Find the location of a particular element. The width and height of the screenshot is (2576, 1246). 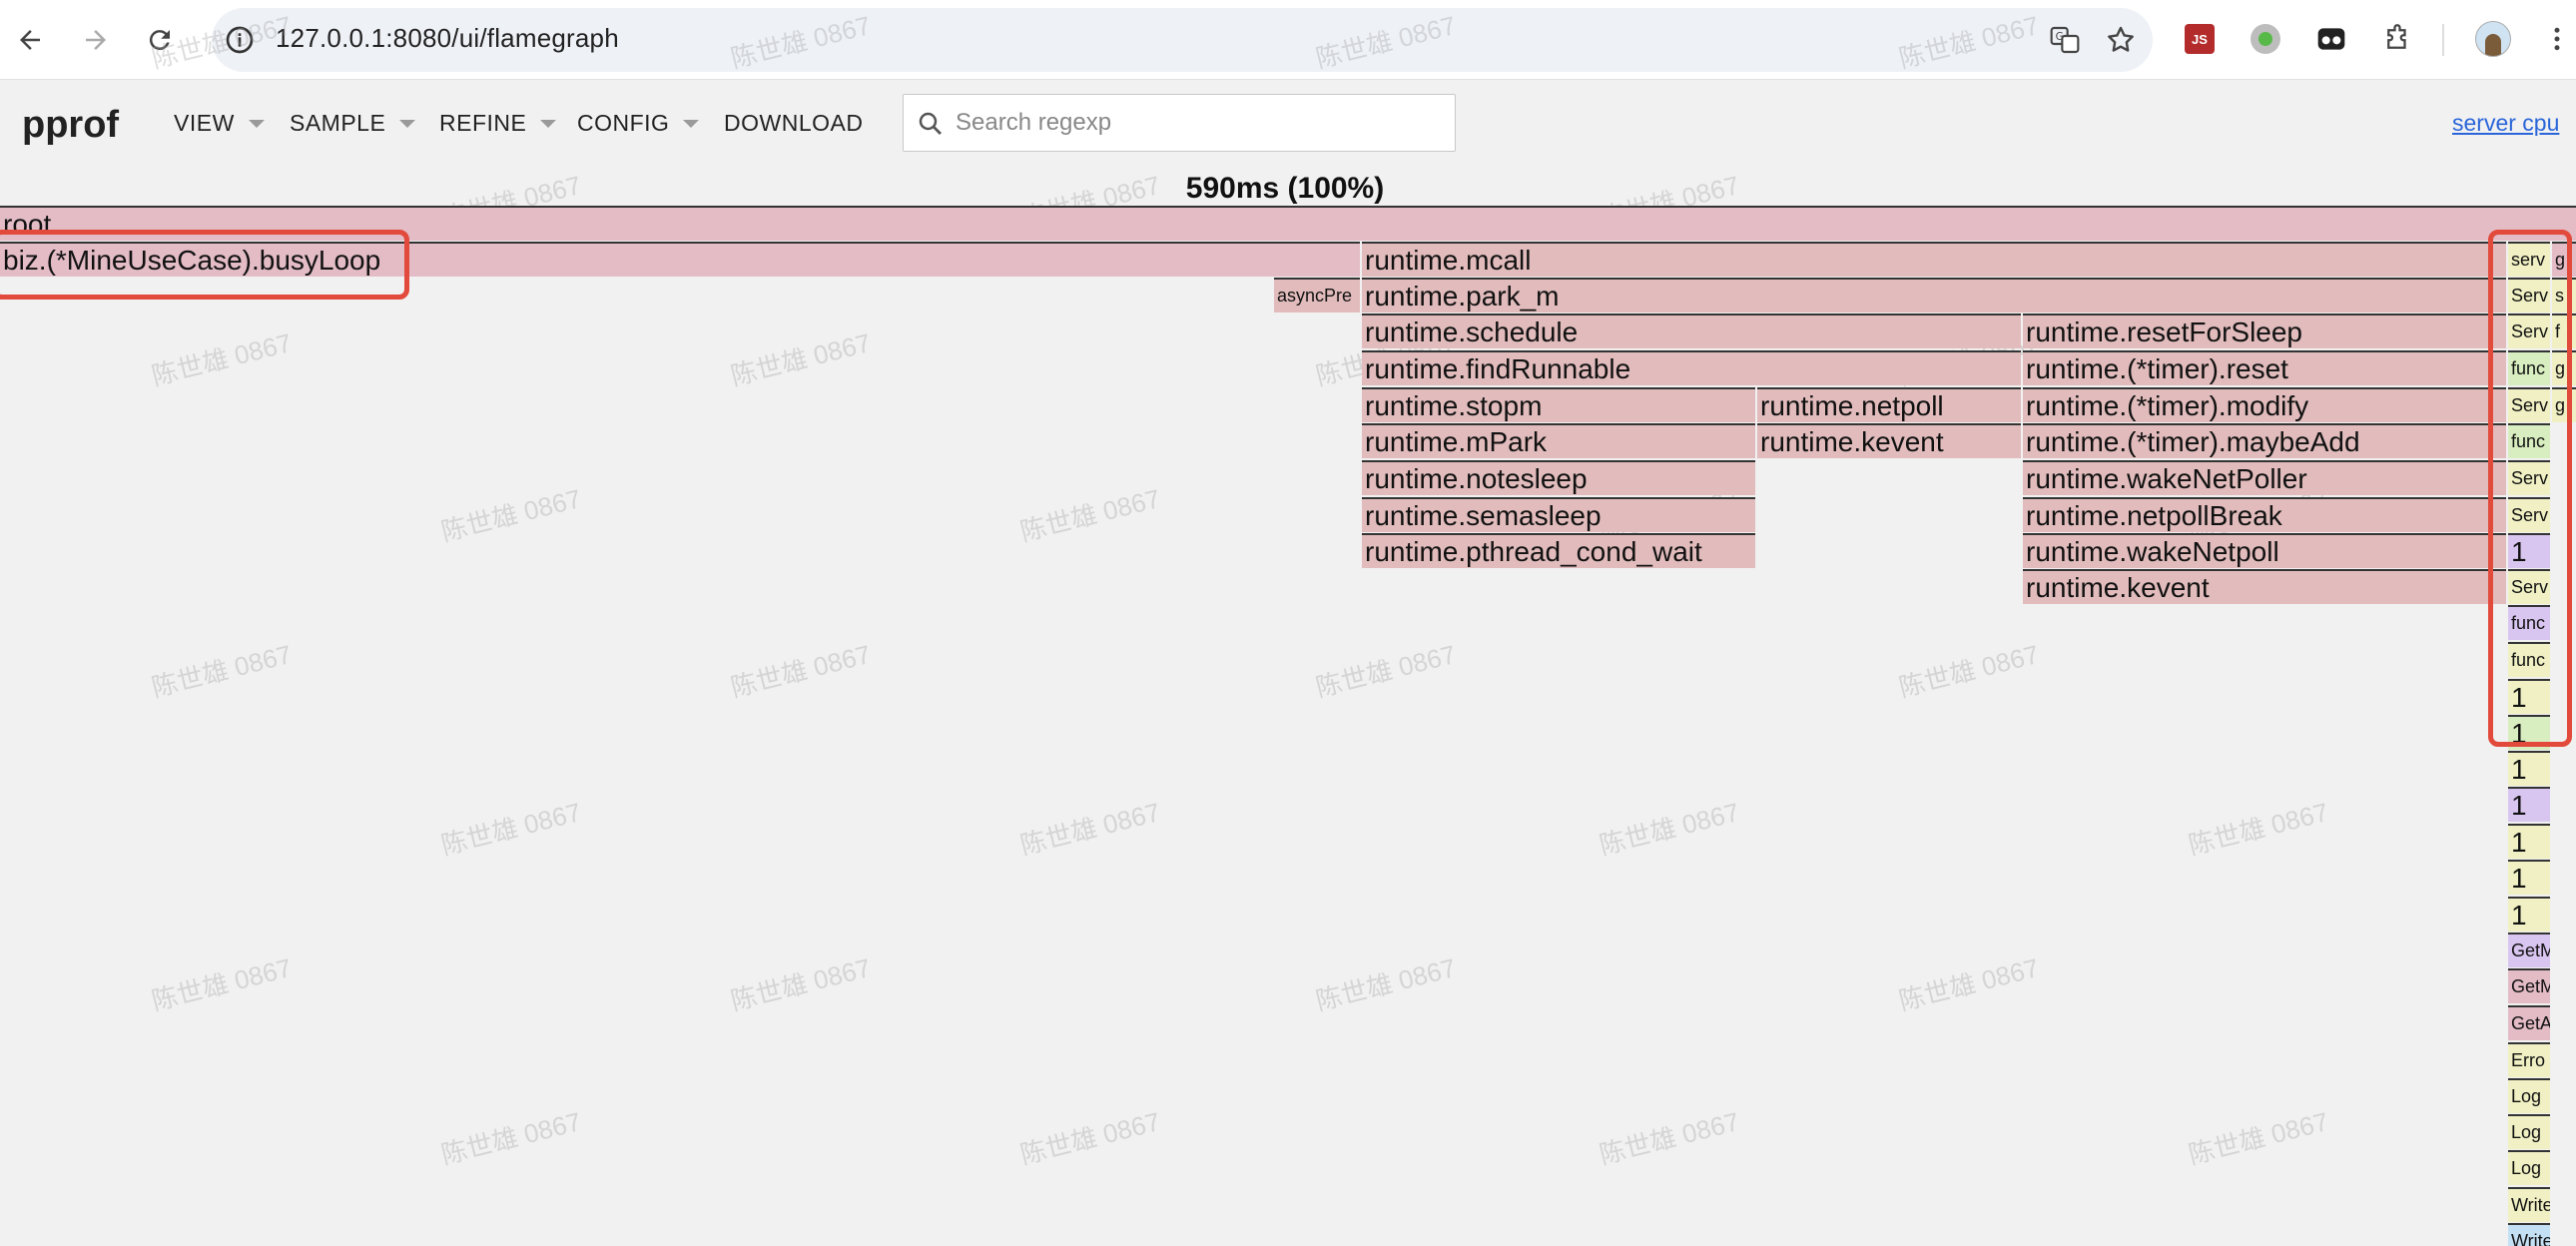

frame-resetforsleep: runtime.resetForSleep is located at coordinates (2264, 331).